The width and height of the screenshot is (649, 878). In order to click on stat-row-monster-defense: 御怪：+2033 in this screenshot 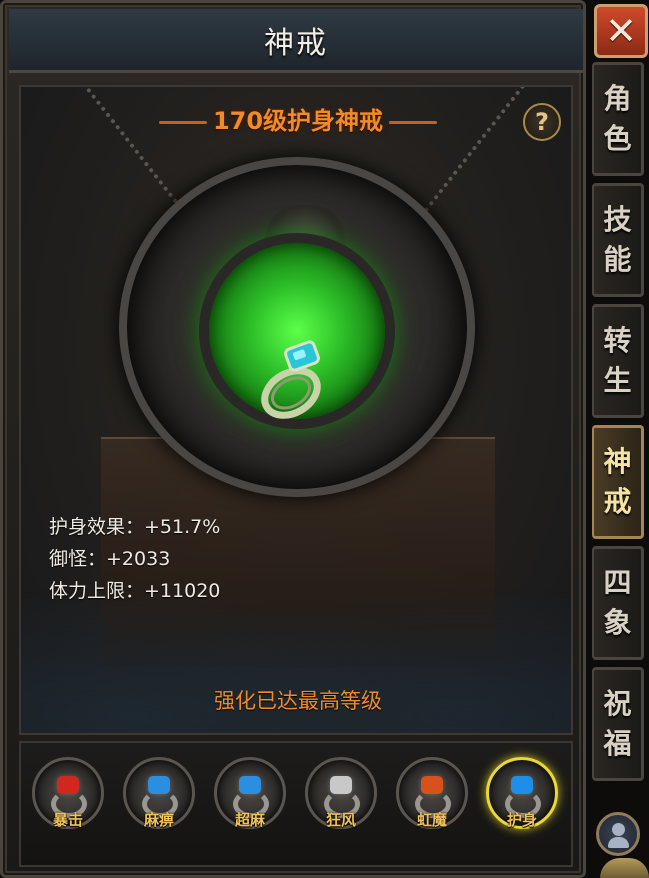, I will do `click(134, 559)`.